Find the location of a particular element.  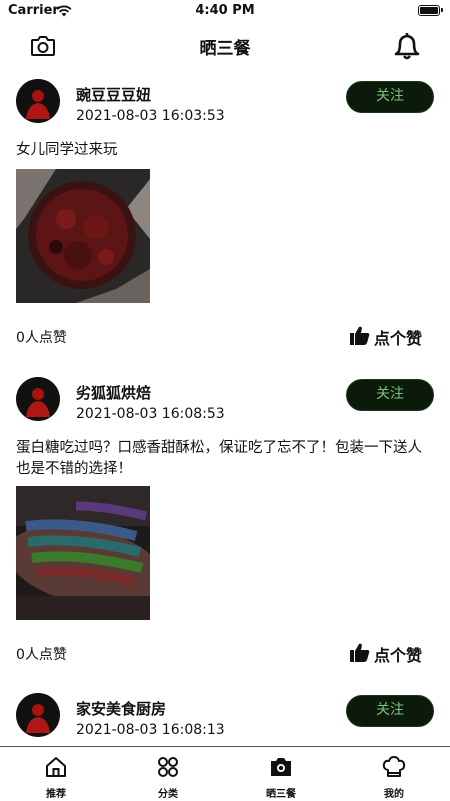

chef-hat-icon is located at coordinates (394, 766).